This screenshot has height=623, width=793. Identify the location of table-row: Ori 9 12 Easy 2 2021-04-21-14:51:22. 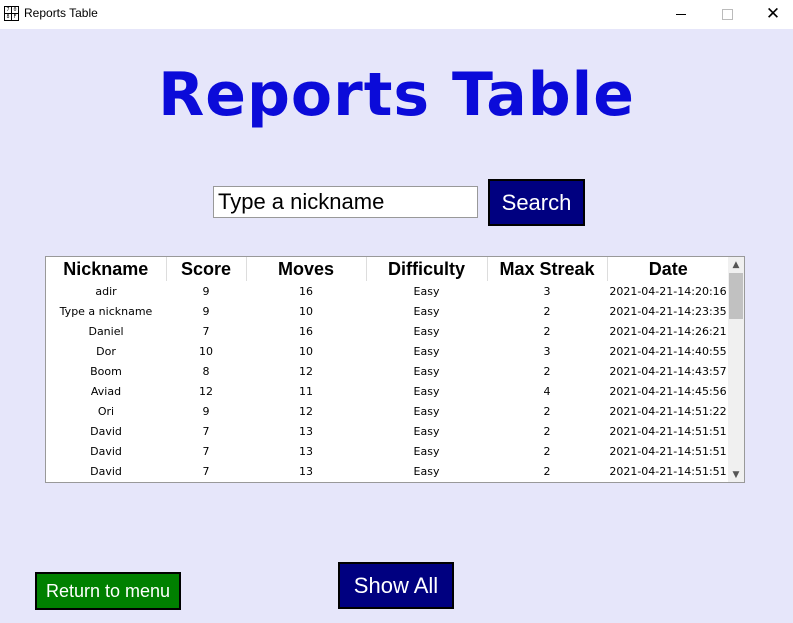
(387, 411).